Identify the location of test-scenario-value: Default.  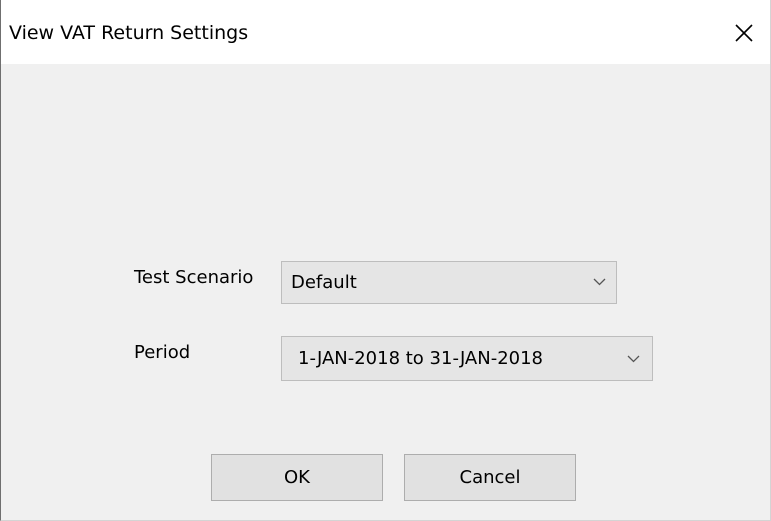
(324, 282).